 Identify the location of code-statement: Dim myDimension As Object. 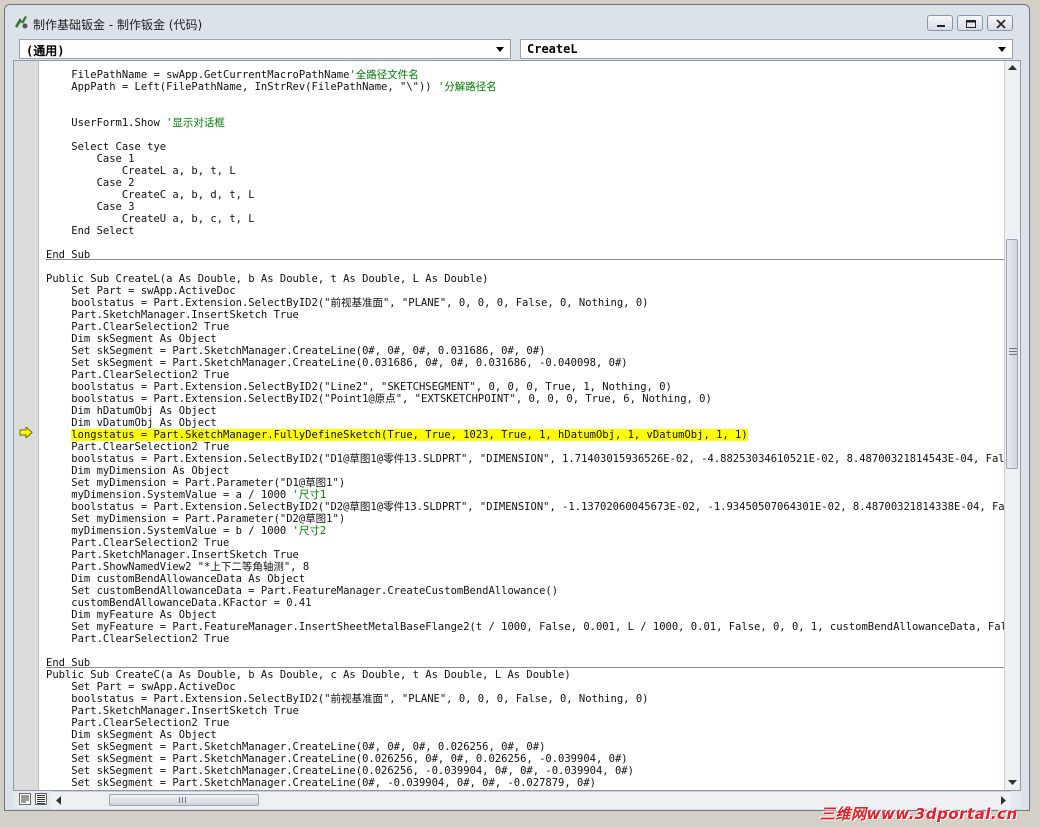
(138, 471).